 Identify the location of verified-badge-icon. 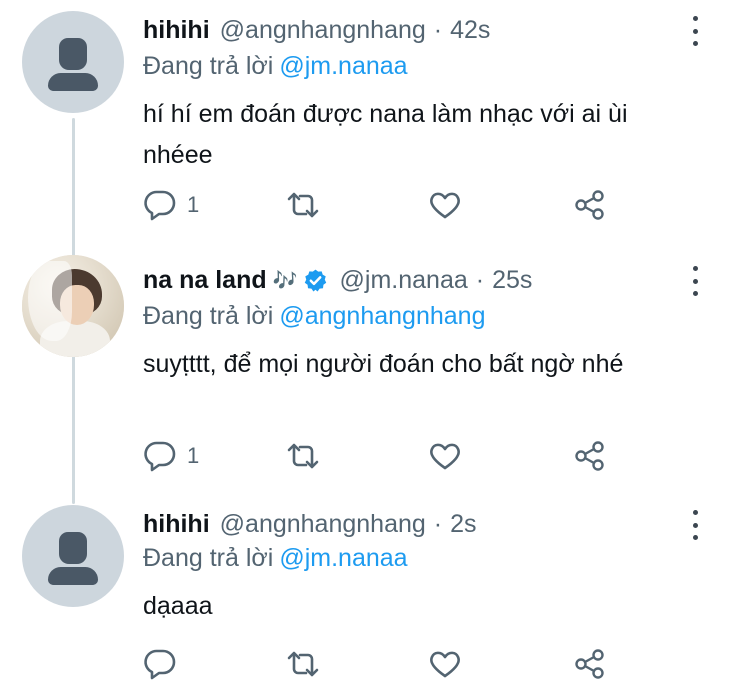
(315, 280).